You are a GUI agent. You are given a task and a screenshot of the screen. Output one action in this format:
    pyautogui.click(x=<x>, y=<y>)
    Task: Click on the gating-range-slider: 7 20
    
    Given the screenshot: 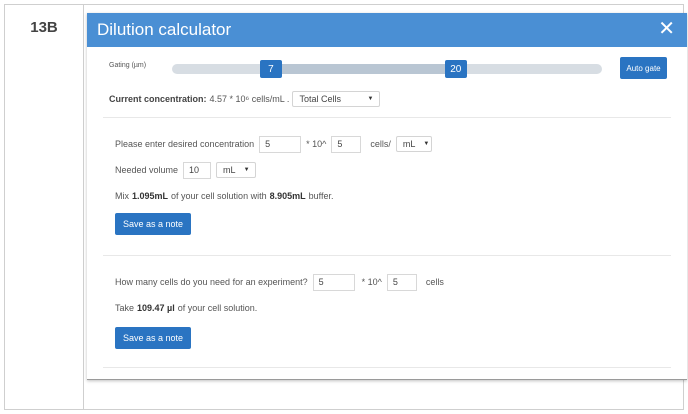 What is the action you would take?
    pyautogui.click(x=387, y=69)
    